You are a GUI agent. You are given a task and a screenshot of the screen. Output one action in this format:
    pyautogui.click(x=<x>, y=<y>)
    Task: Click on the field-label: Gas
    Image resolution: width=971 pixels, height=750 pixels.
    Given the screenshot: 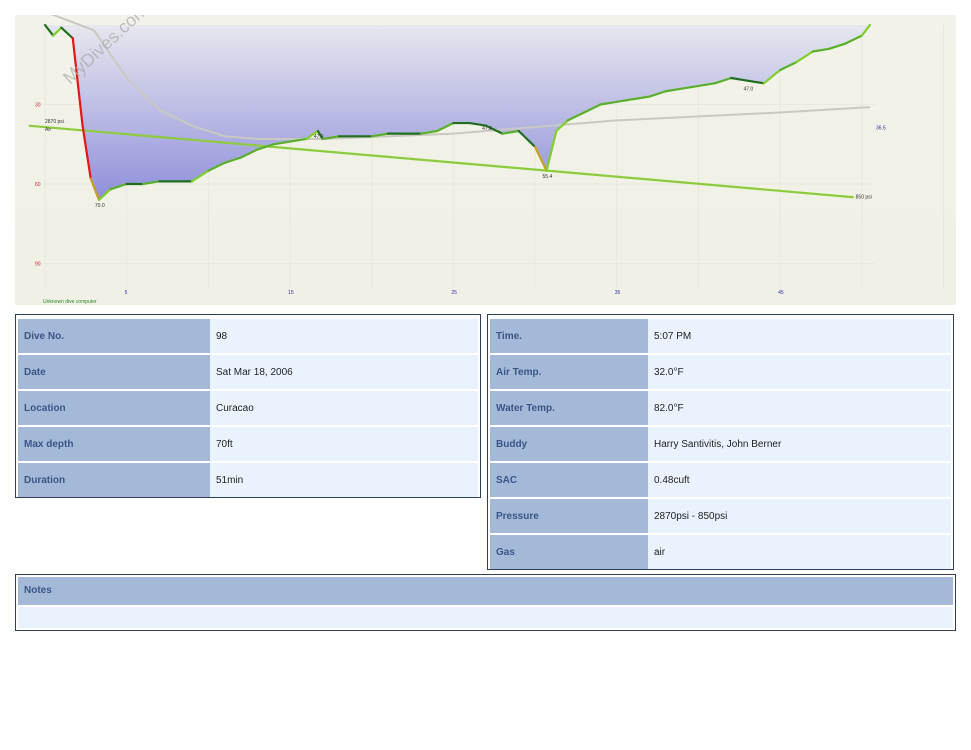 What is the action you would take?
    pyautogui.click(x=569, y=552)
    